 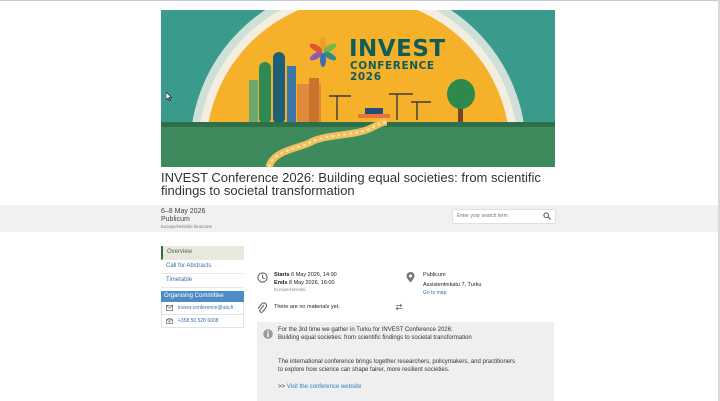 What do you see at coordinates (205, 308) in the screenshot?
I see `contact-email-link: invest-conference@utu.fi` at bounding box center [205, 308].